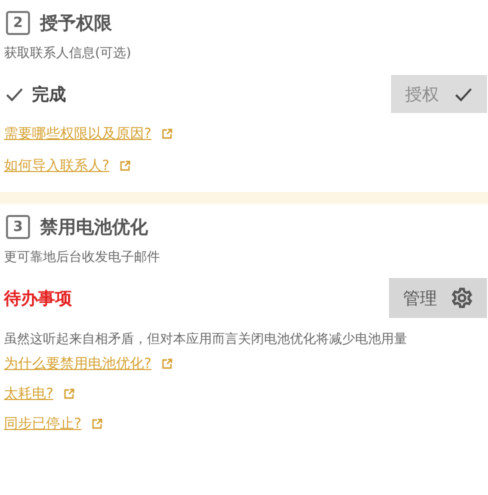 The height and width of the screenshot is (495, 488). What do you see at coordinates (57, 166) in the screenshot?
I see `help-link: 如何导入联系人?` at bounding box center [57, 166].